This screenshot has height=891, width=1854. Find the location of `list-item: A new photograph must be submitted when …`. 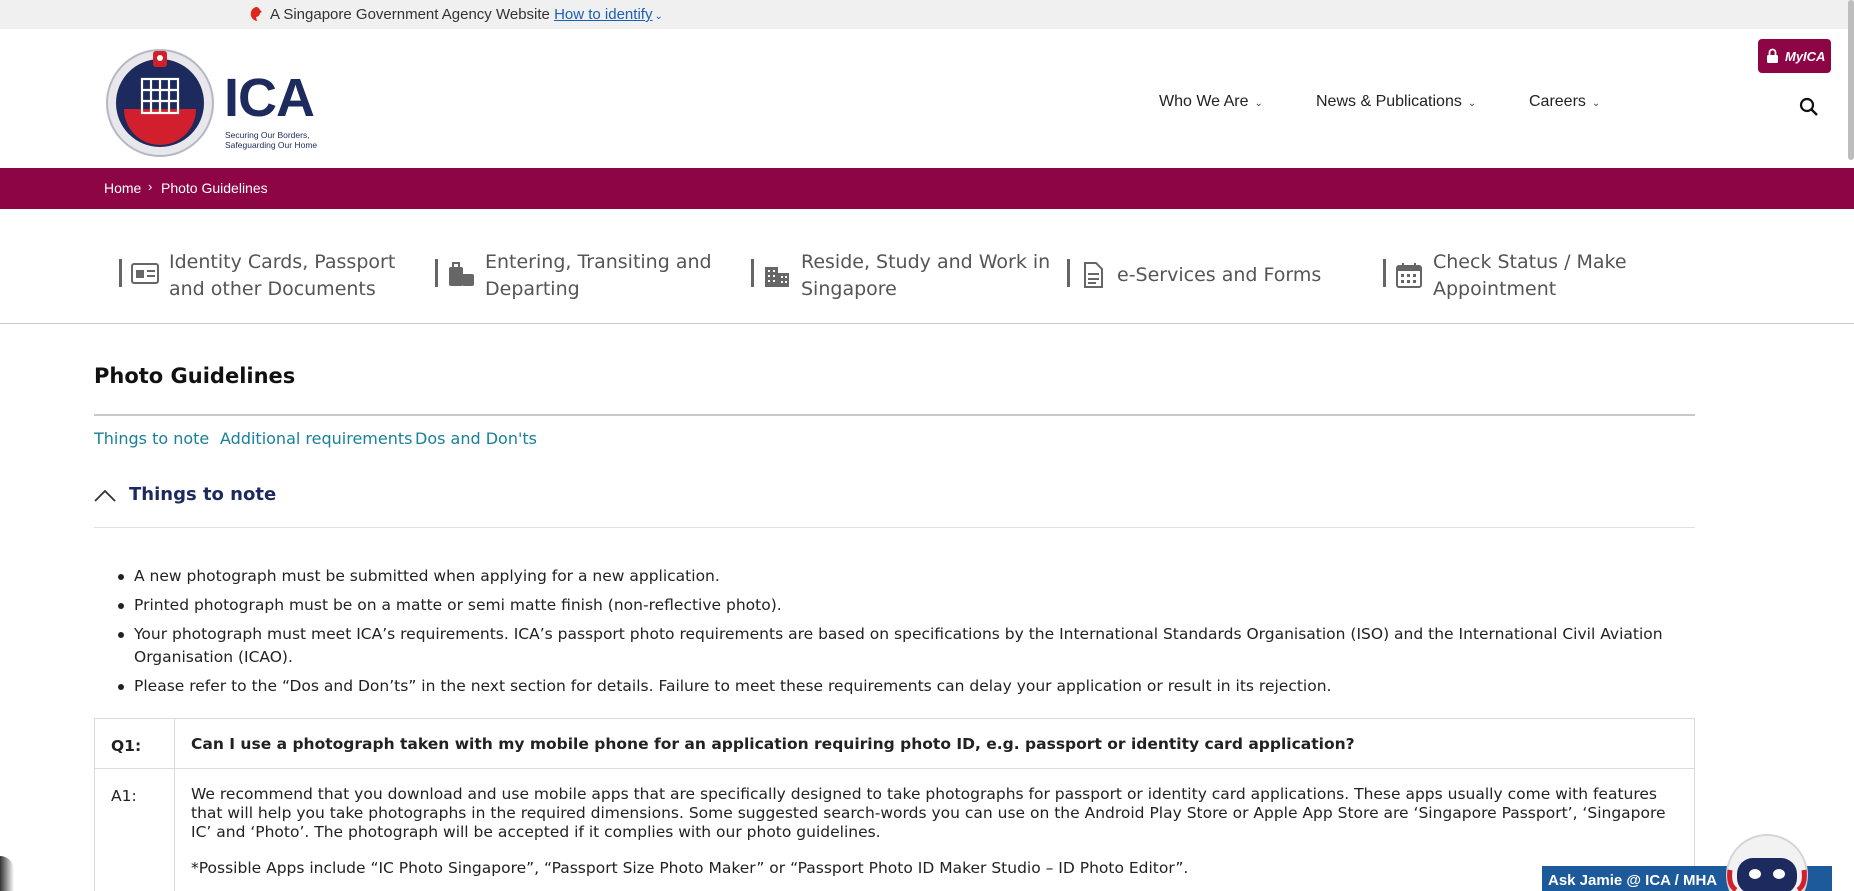

list-item: A new photograph must be submitted when … is located at coordinates (894, 576).